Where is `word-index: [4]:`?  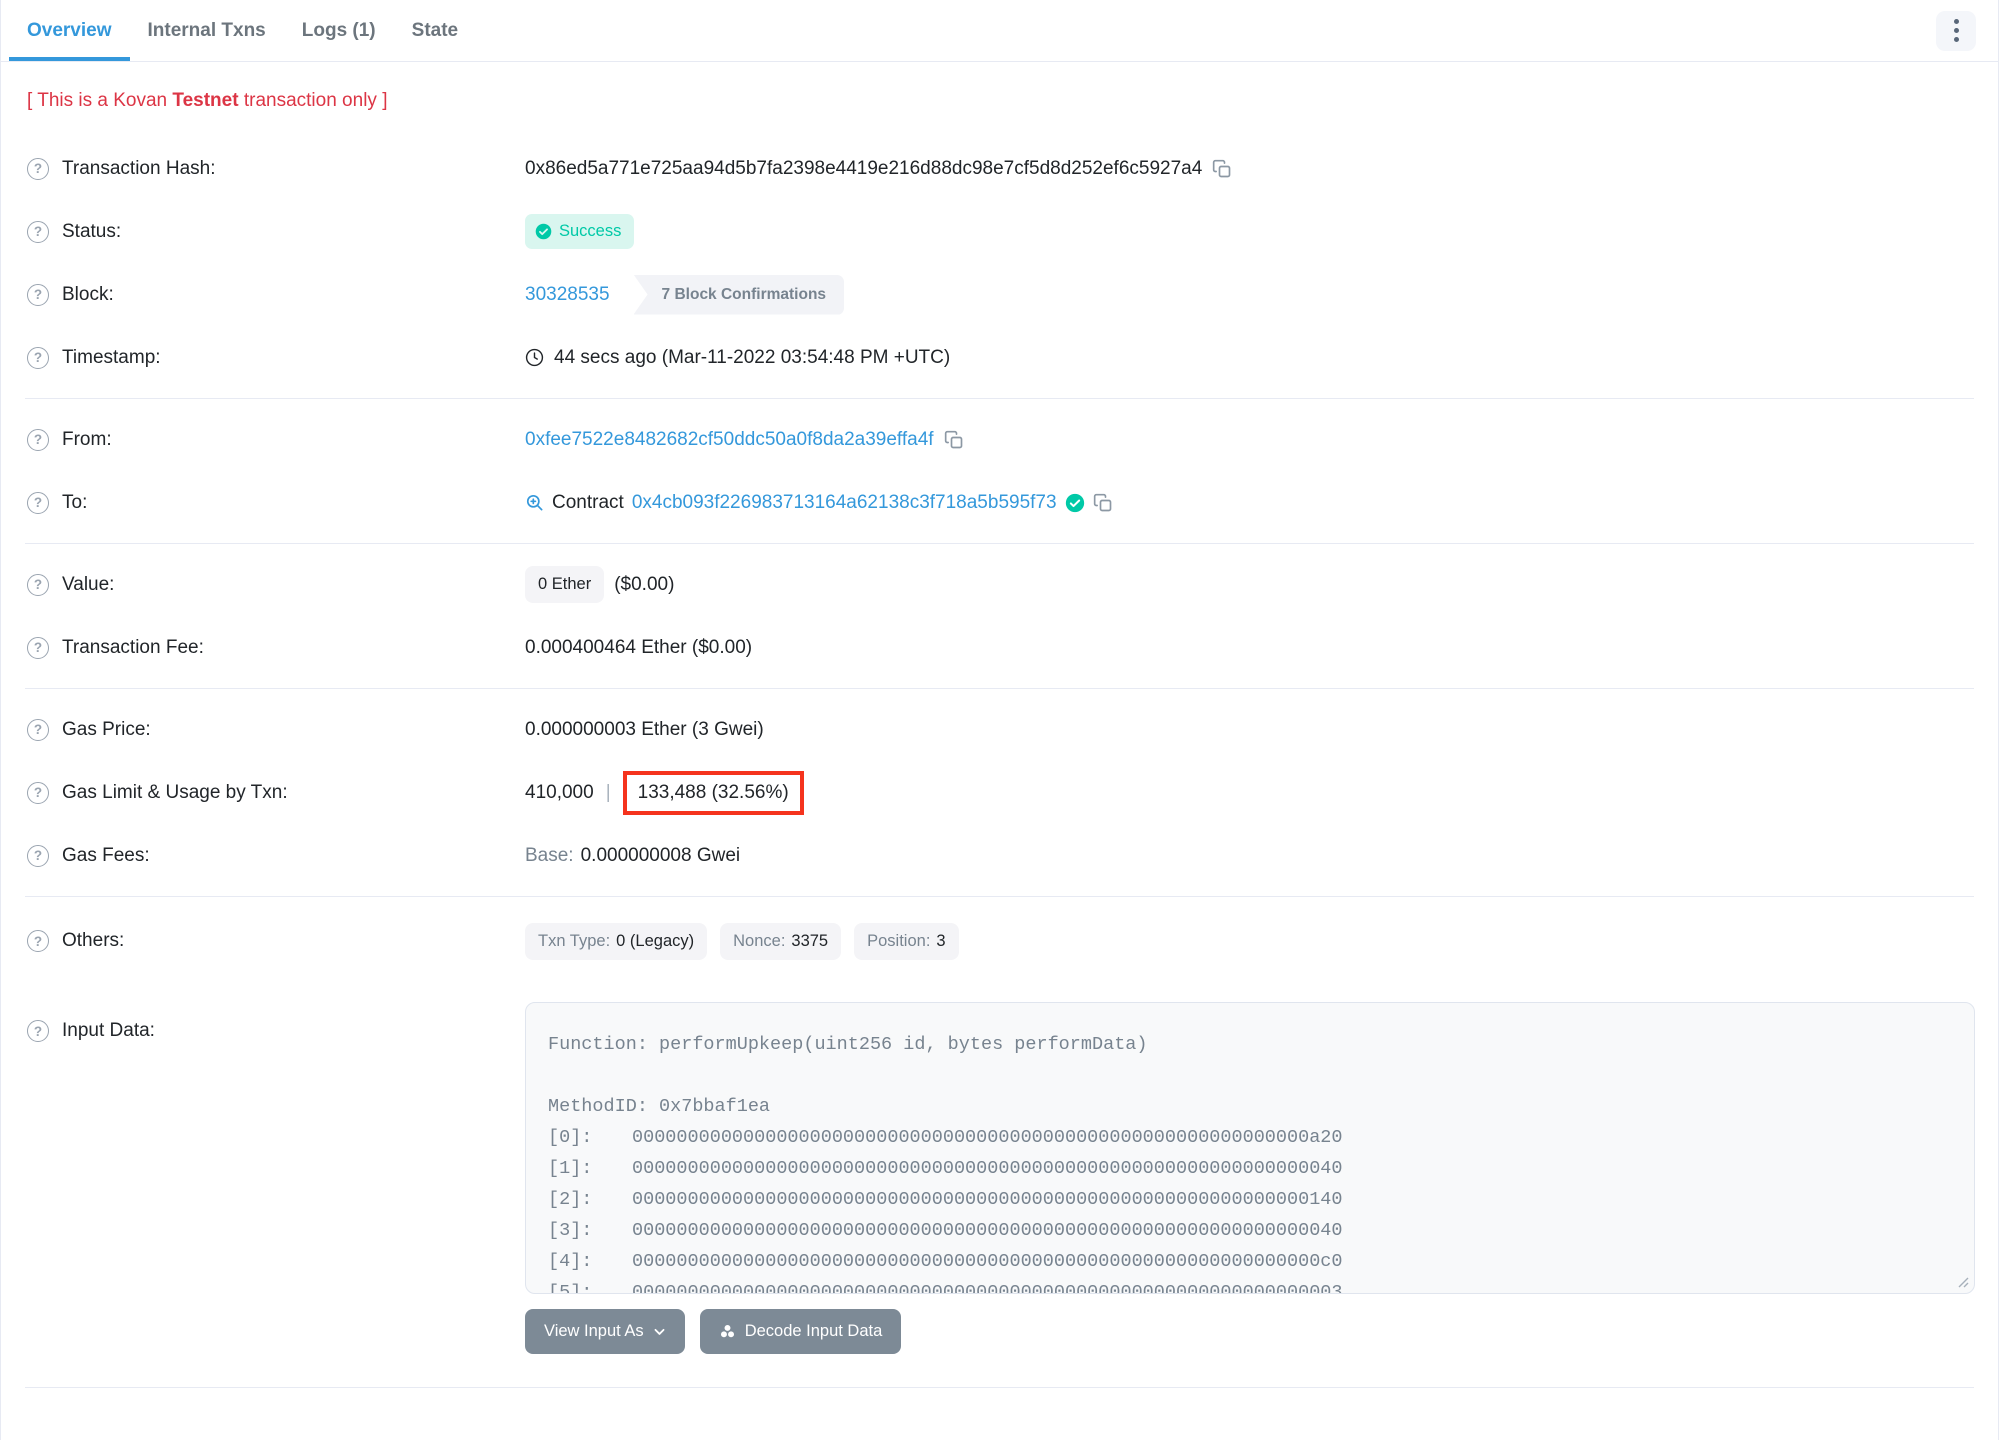 word-index: [4]: is located at coordinates (570, 1261).